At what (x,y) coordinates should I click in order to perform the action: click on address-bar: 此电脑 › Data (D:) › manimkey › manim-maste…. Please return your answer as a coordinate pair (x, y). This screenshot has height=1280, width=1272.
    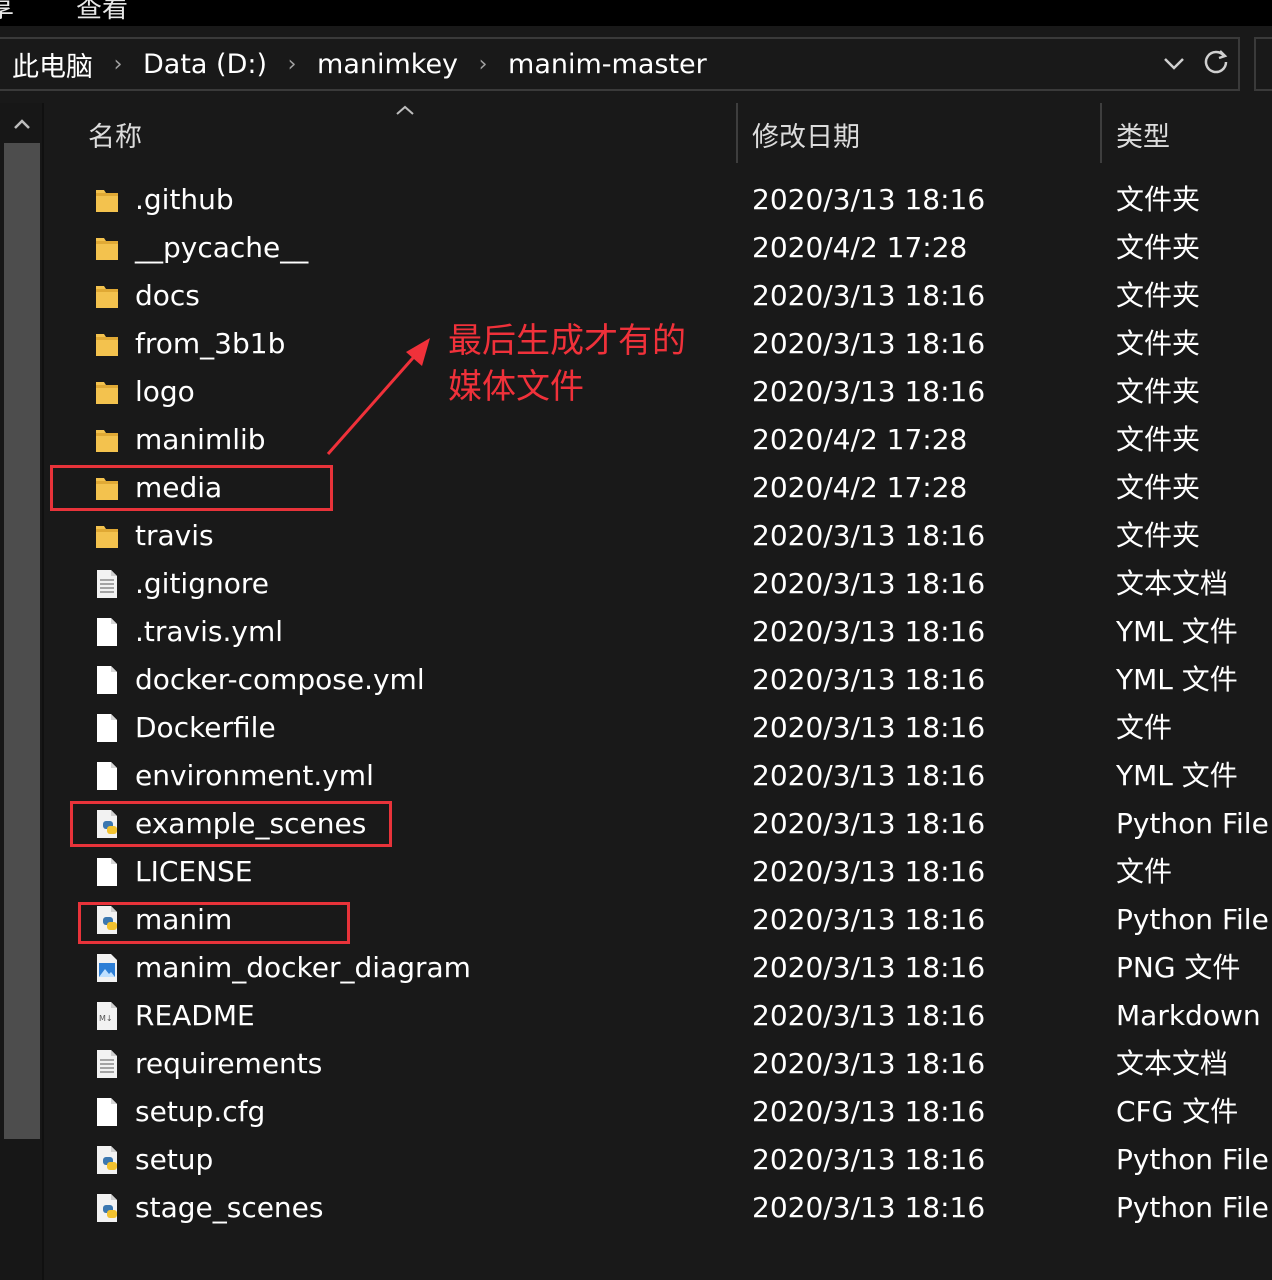
    Looking at the image, I should click on (620, 64).